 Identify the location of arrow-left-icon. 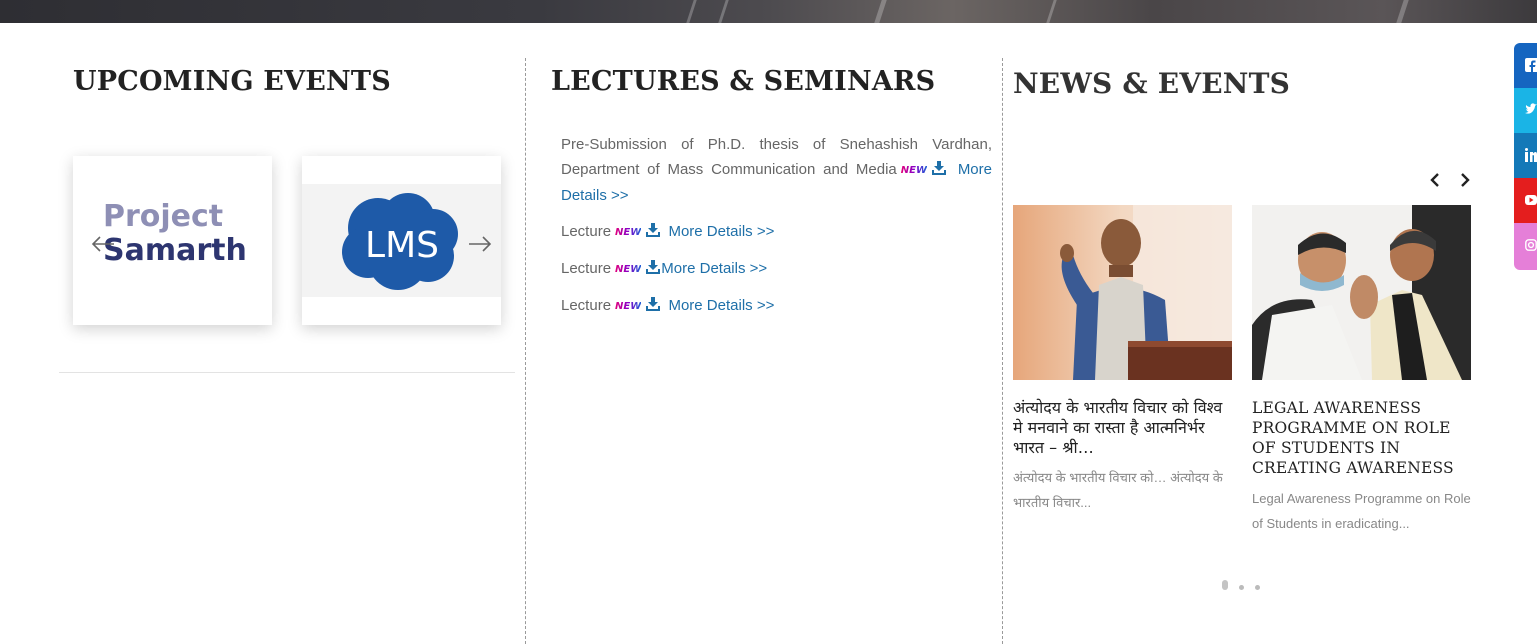
(102, 244).